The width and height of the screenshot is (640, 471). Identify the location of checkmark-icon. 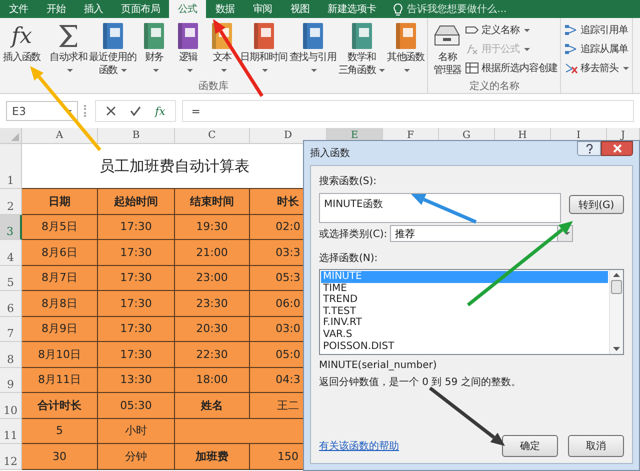
(135, 111).